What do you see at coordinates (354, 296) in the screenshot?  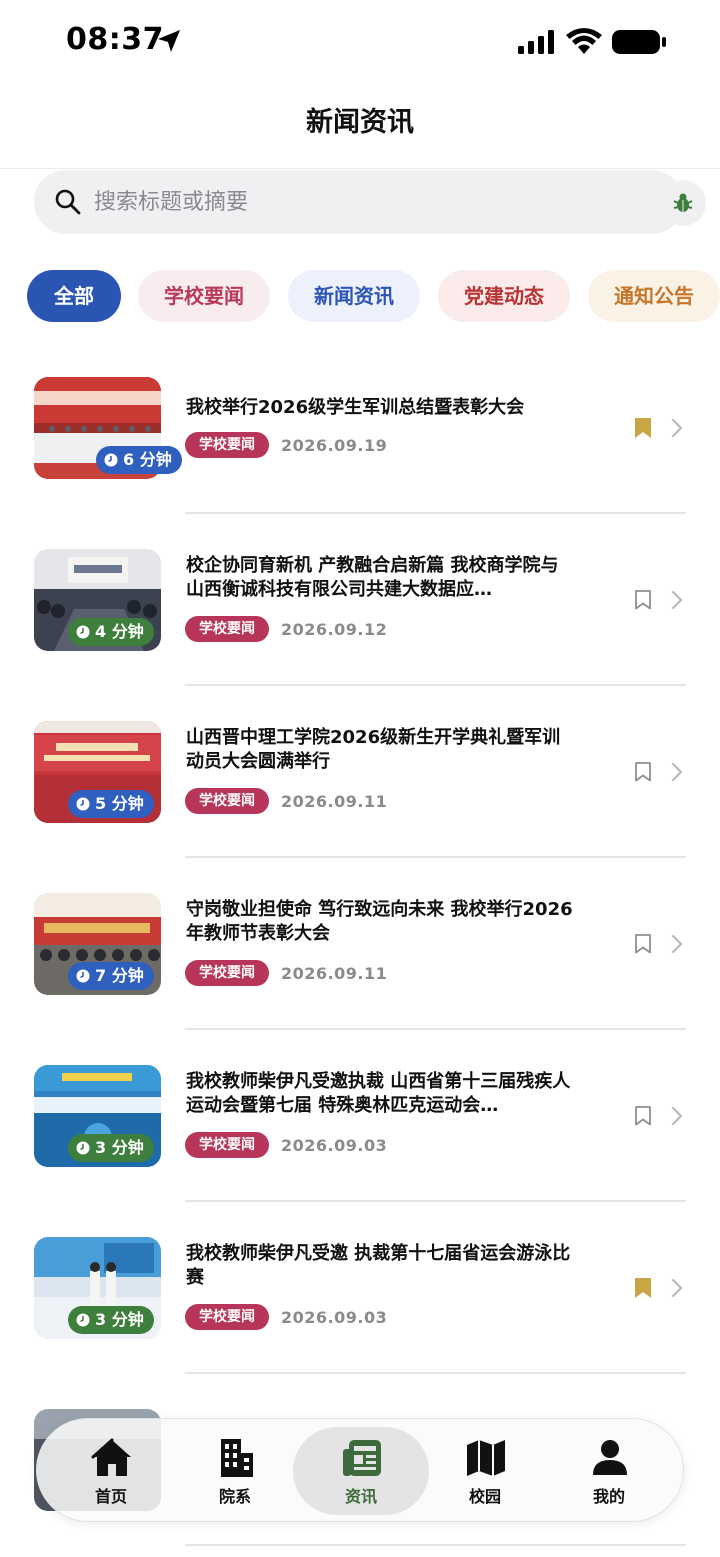 I see `tab-news: 新闻资讯` at bounding box center [354, 296].